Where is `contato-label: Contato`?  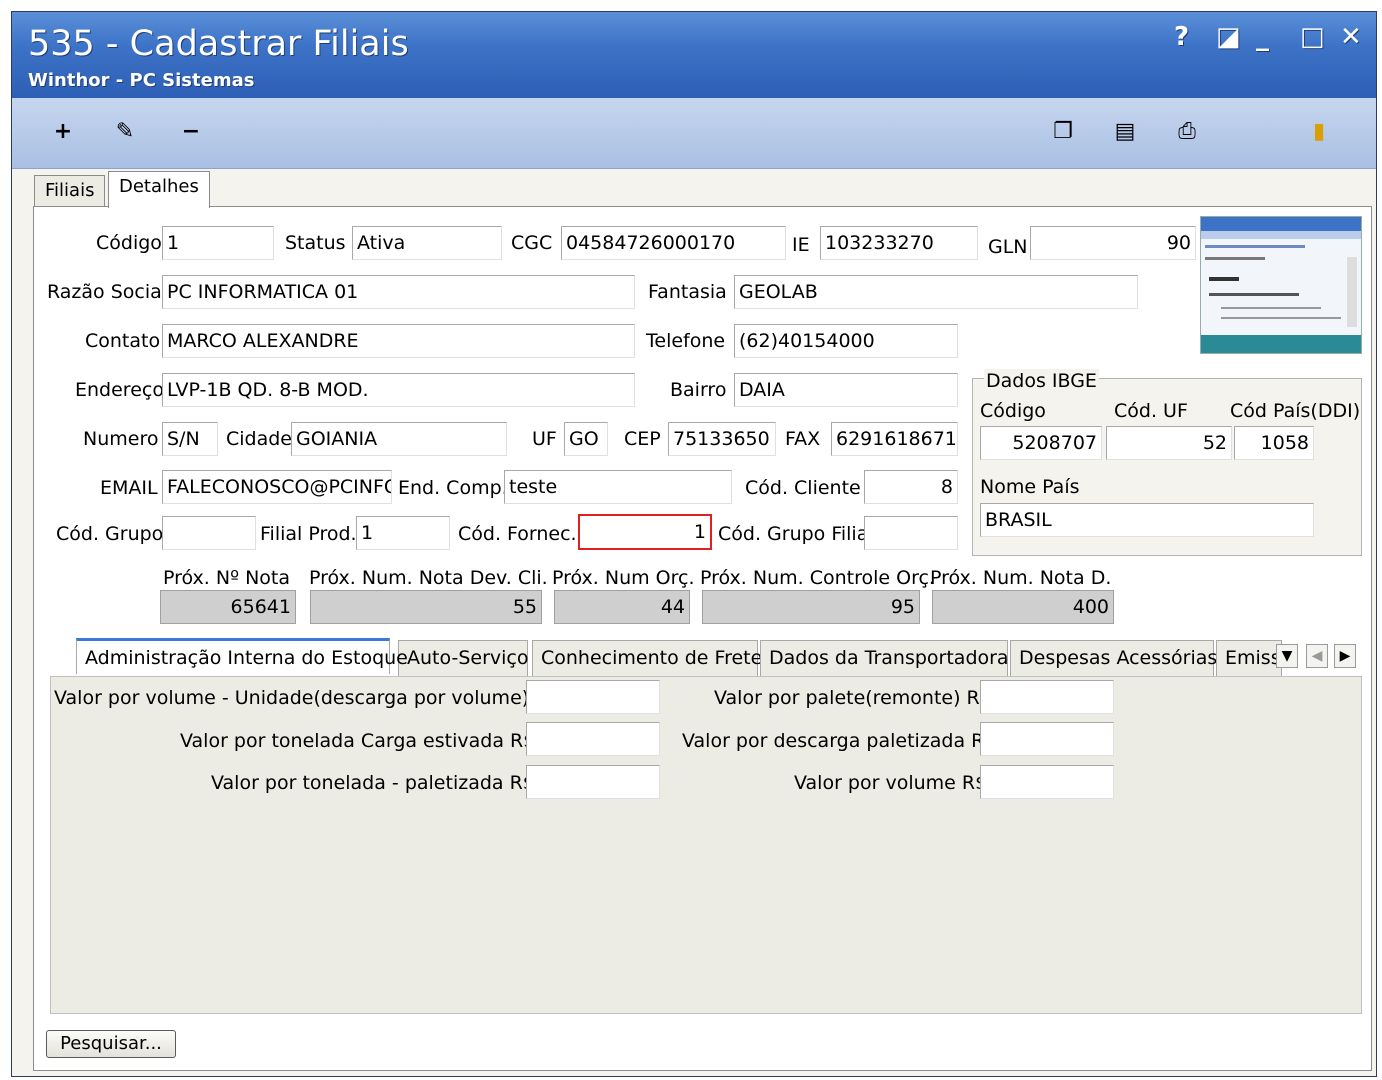 contato-label: Contato is located at coordinates (123, 341).